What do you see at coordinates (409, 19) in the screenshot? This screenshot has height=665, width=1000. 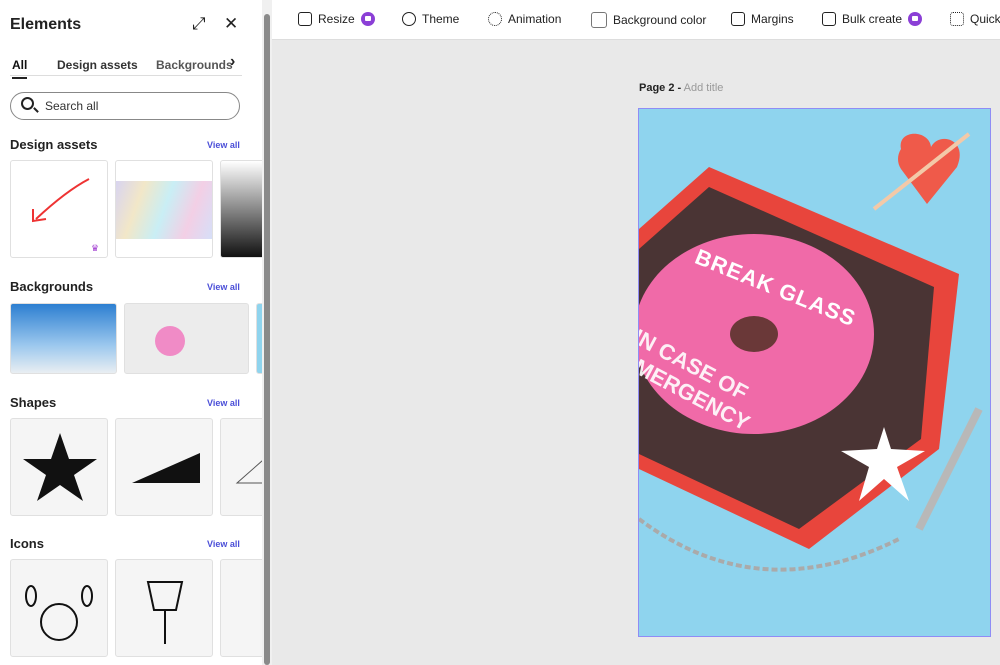 I see `palette-icon` at bounding box center [409, 19].